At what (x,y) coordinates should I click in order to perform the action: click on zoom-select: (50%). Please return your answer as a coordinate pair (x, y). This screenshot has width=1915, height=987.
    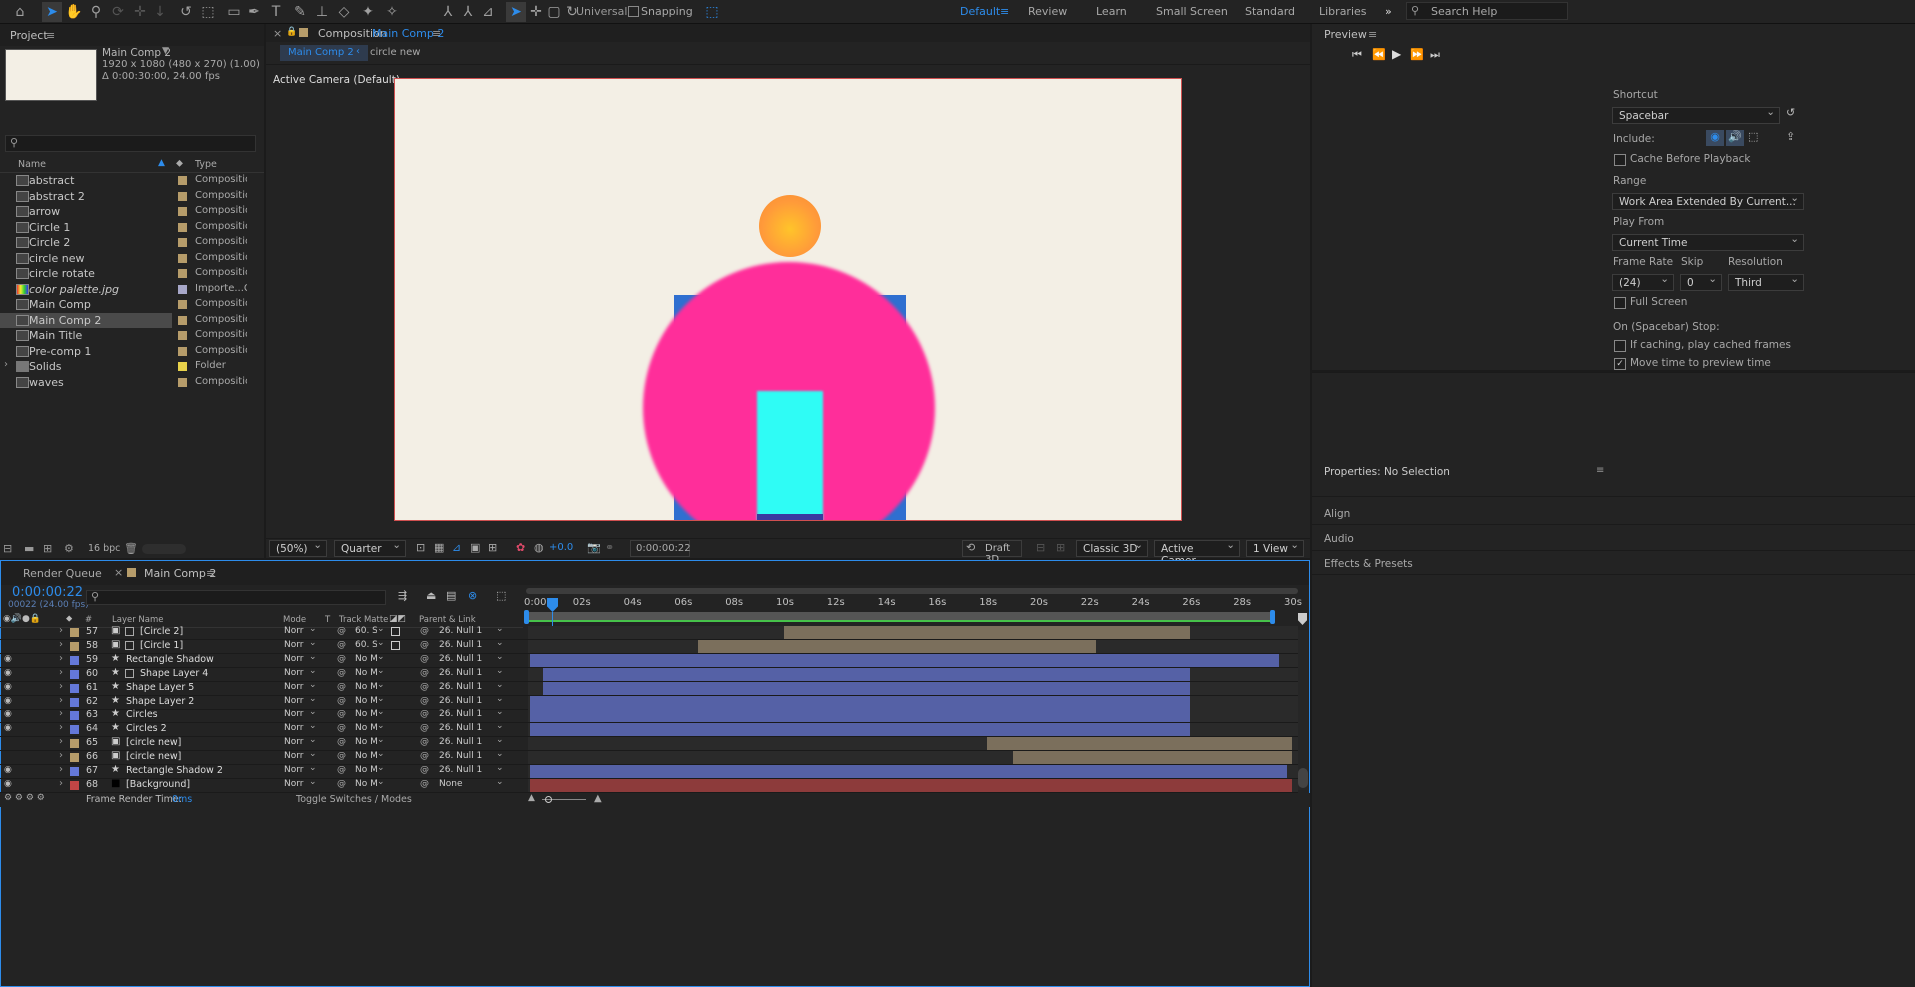
    Looking at the image, I should click on (298, 548).